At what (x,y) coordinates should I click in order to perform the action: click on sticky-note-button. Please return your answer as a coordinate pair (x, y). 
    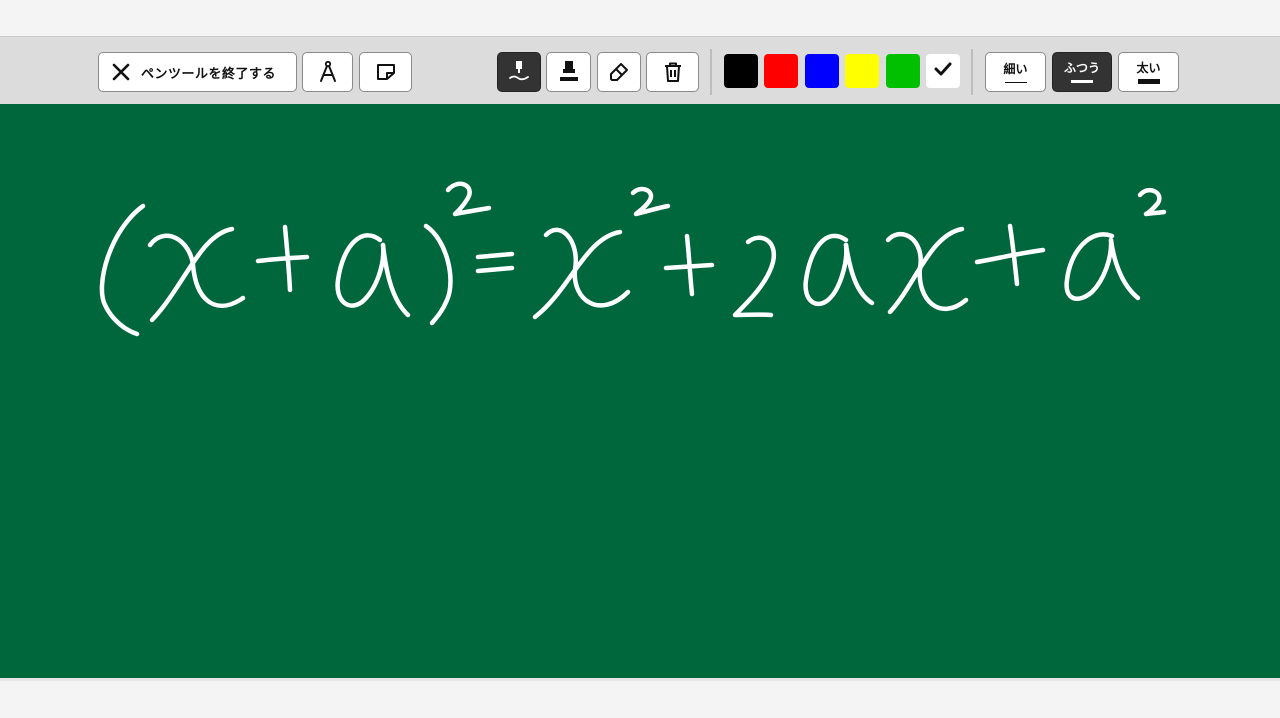
    Looking at the image, I should click on (385, 72).